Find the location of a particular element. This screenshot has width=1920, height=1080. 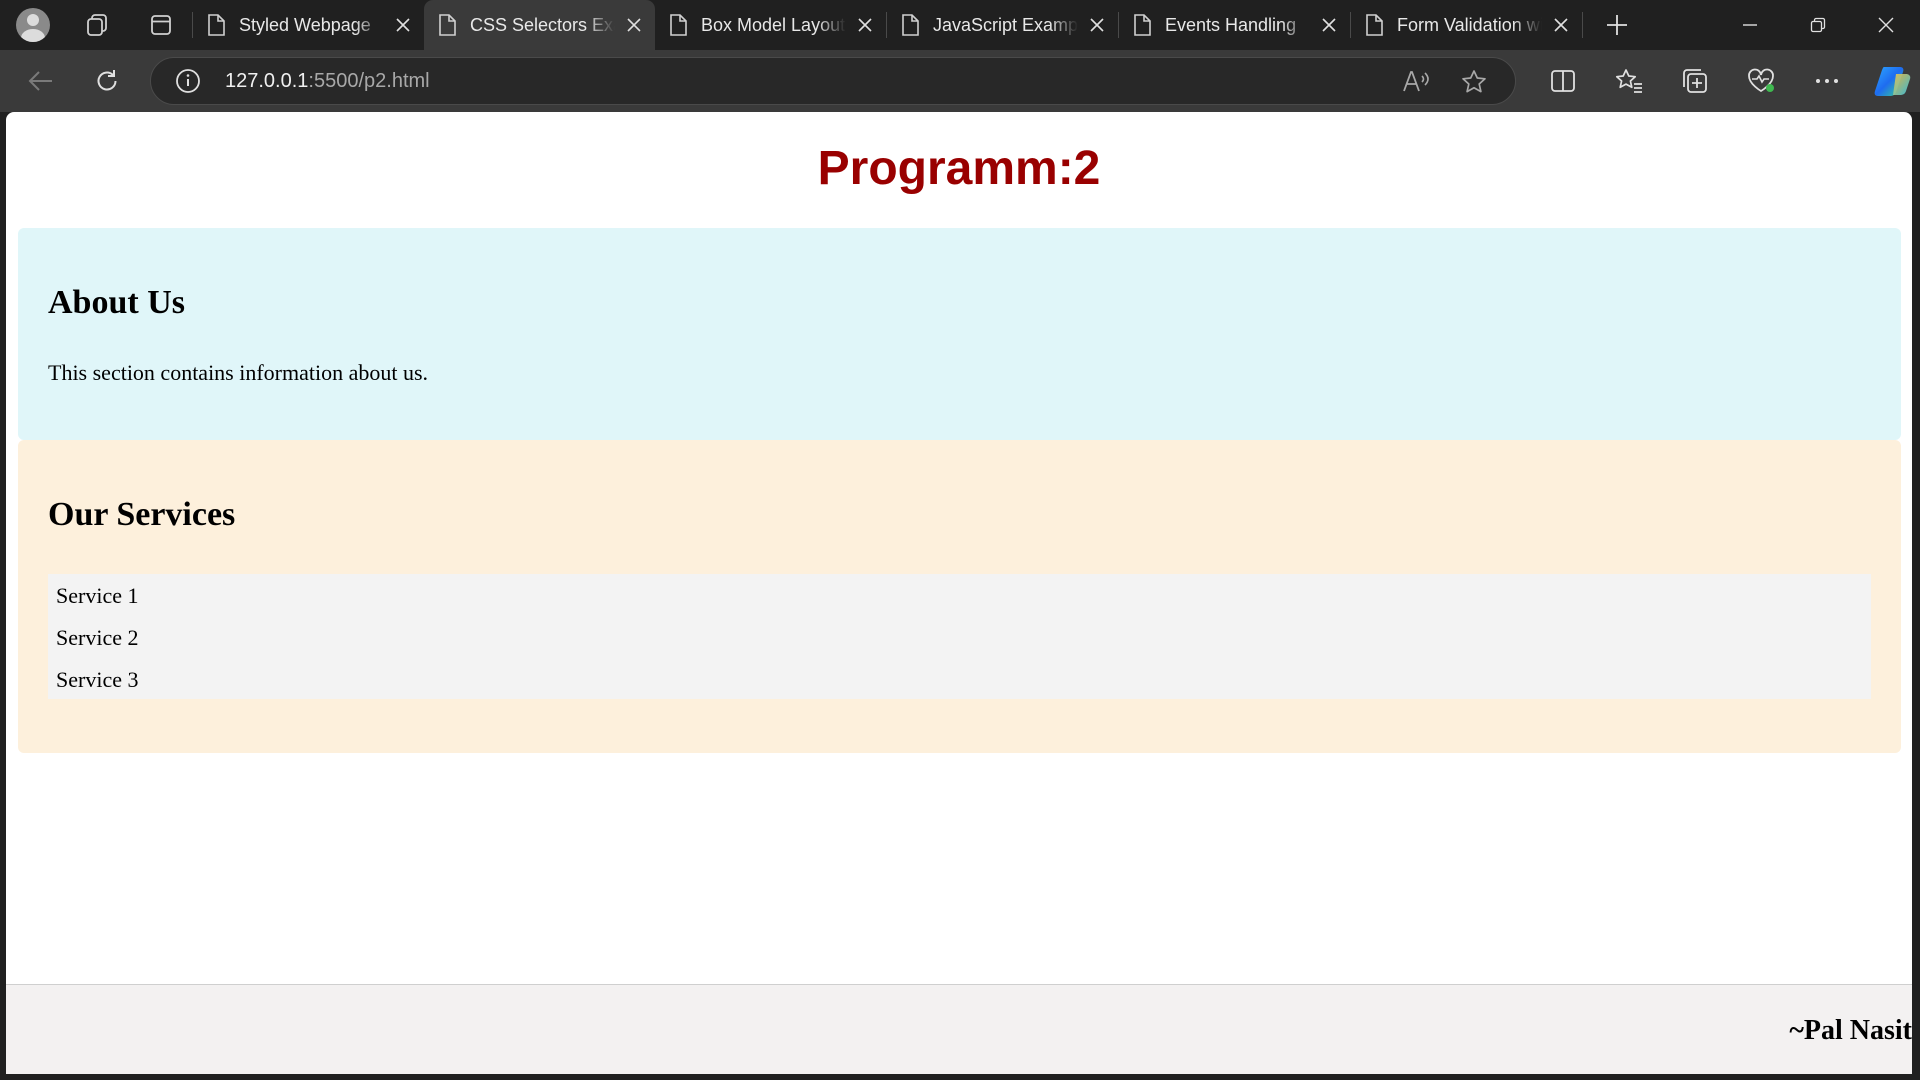

new-tab-button is located at coordinates (1617, 25).